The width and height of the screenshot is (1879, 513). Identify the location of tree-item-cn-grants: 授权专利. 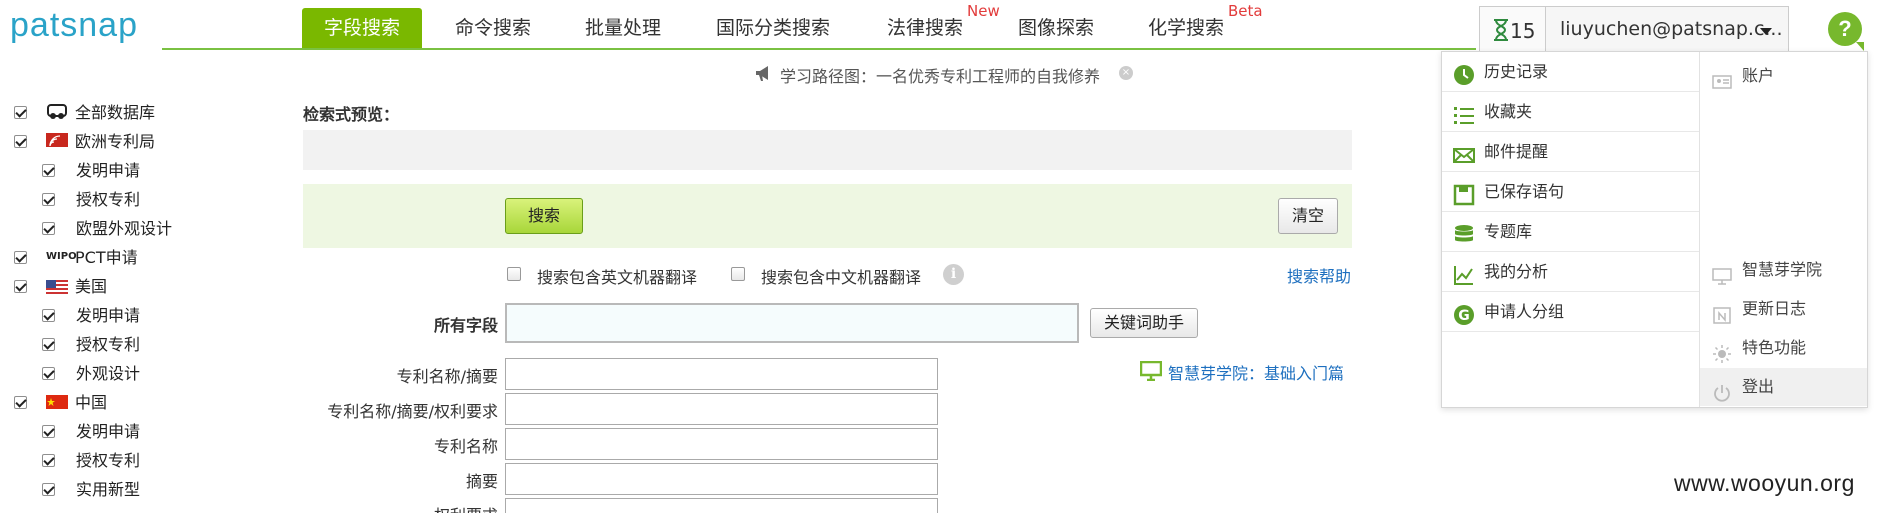
(108, 460).